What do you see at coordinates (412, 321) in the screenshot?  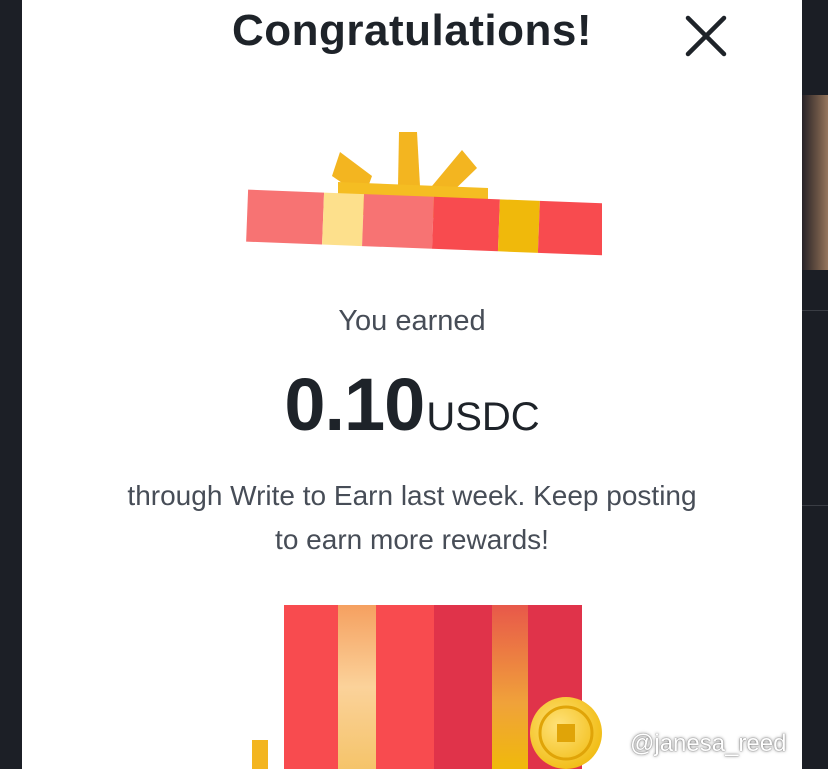 I see `earned-label: You earned` at bounding box center [412, 321].